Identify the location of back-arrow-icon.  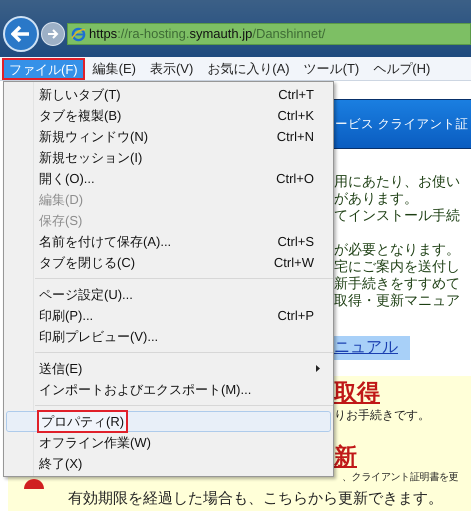
(21, 34).